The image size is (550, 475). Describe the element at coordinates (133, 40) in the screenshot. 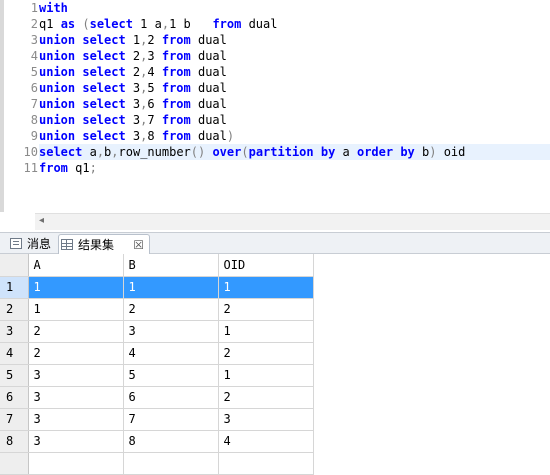

I see `code-token: 1` at that location.